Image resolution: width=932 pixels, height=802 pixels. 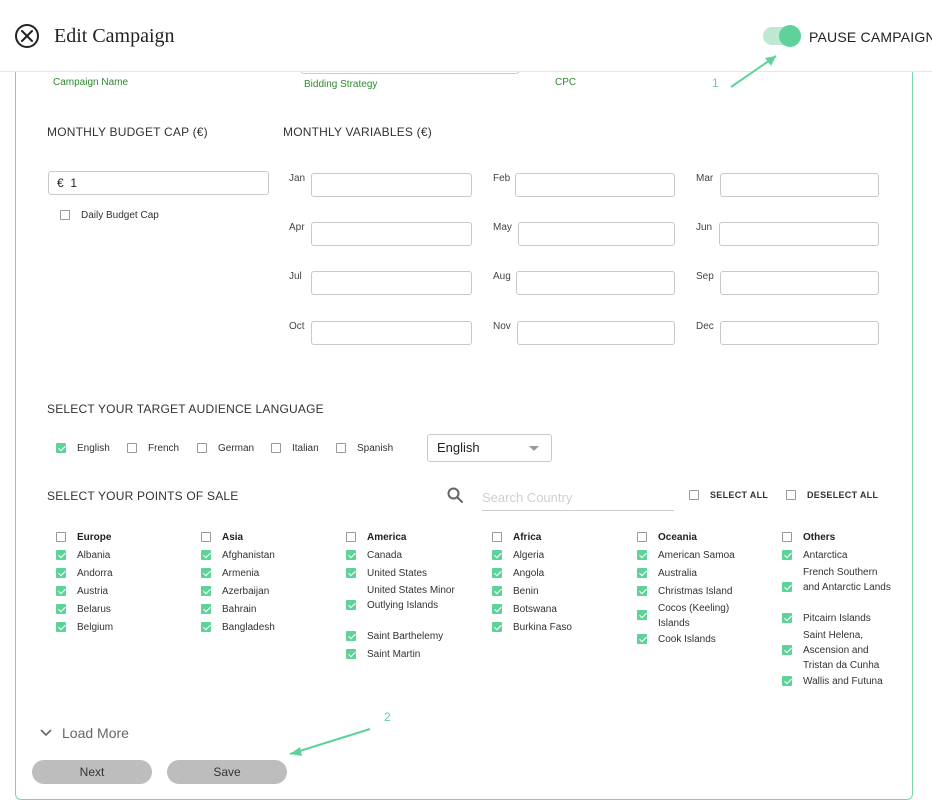 What do you see at coordinates (642, 639) in the screenshot?
I see `country-checkbox-cook-islands` at bounding box center [642, 639].